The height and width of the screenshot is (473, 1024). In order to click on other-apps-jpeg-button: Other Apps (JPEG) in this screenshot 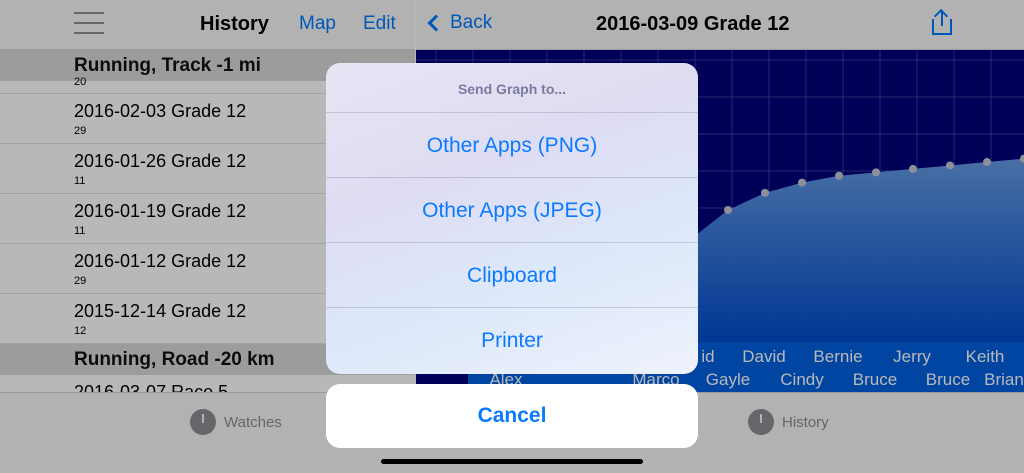, I will do `click(512, 210)`.